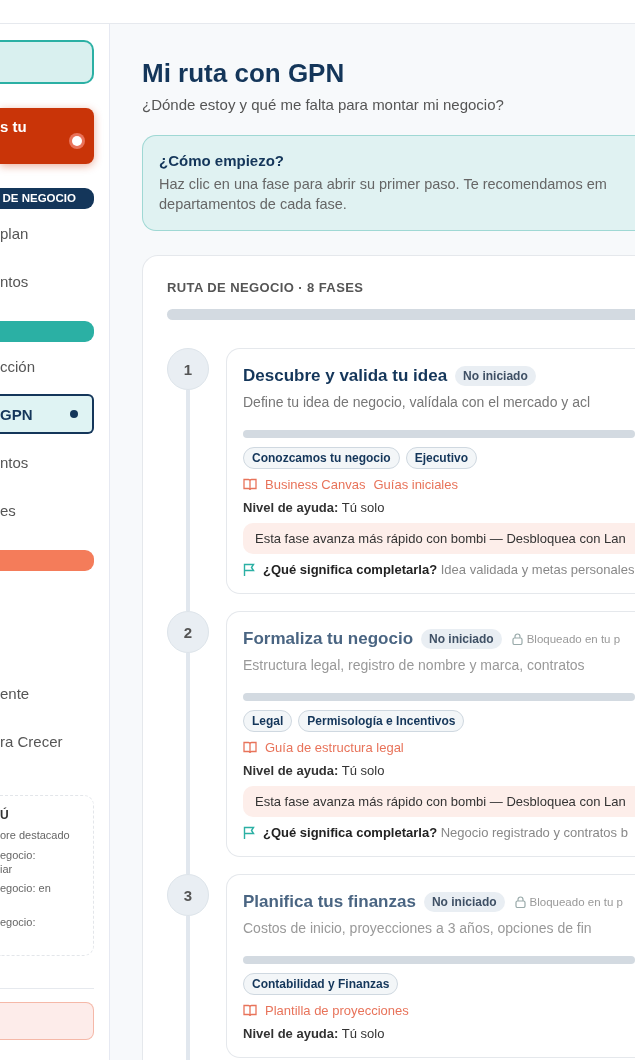 This screenshot has width=635, height=1060. Describe the element at coordinates (188, 369) in the screenshot. I see `step-number: 1` at that location.